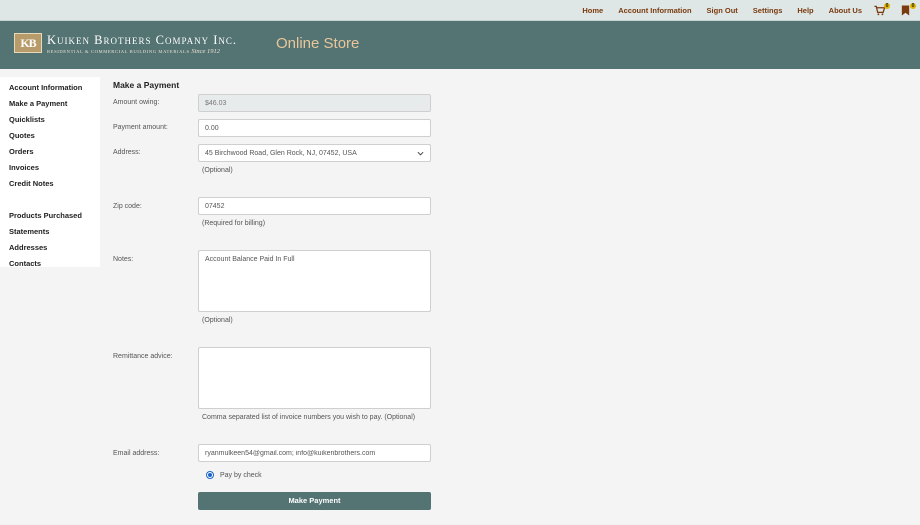 This screenshot has height=525, width=920. I want to click on nav-link-help: Help, so click(805, 10).